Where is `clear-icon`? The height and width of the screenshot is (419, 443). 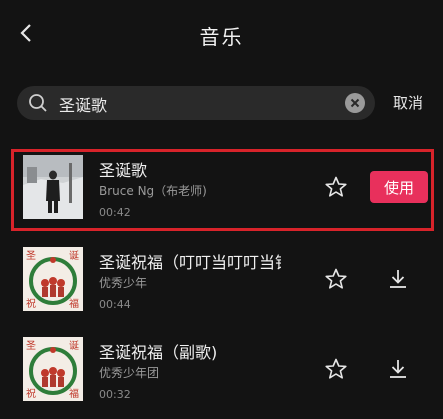
clear-icon is located at coordinates (355, 103).